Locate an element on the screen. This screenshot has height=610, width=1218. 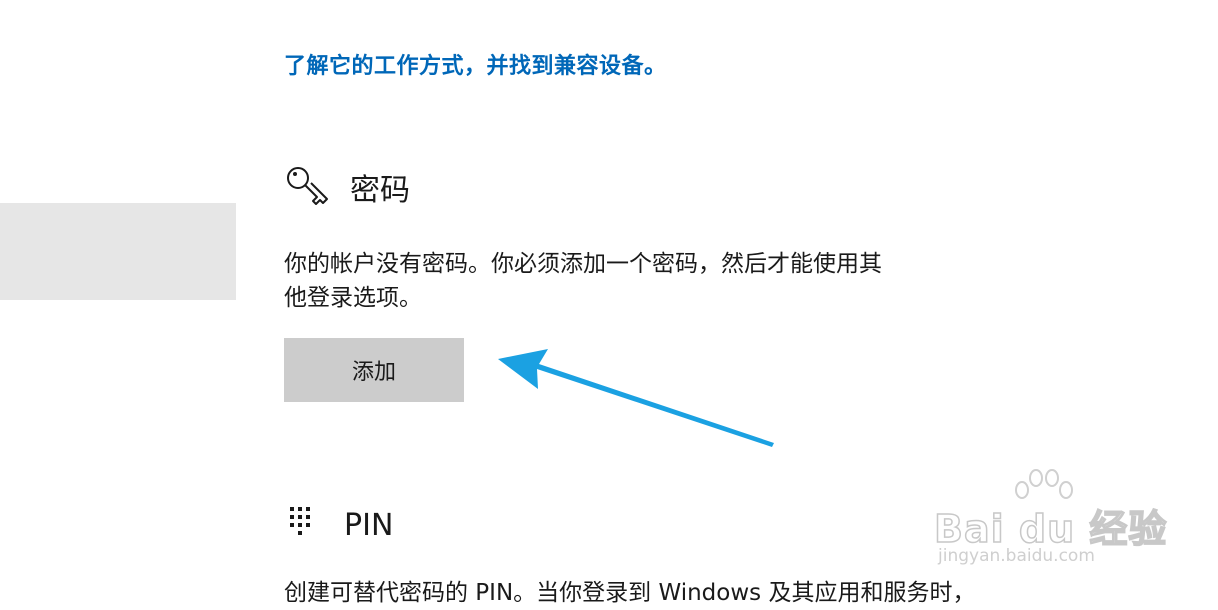
add-password-button: 添加 is located at coordinates (374, 370).